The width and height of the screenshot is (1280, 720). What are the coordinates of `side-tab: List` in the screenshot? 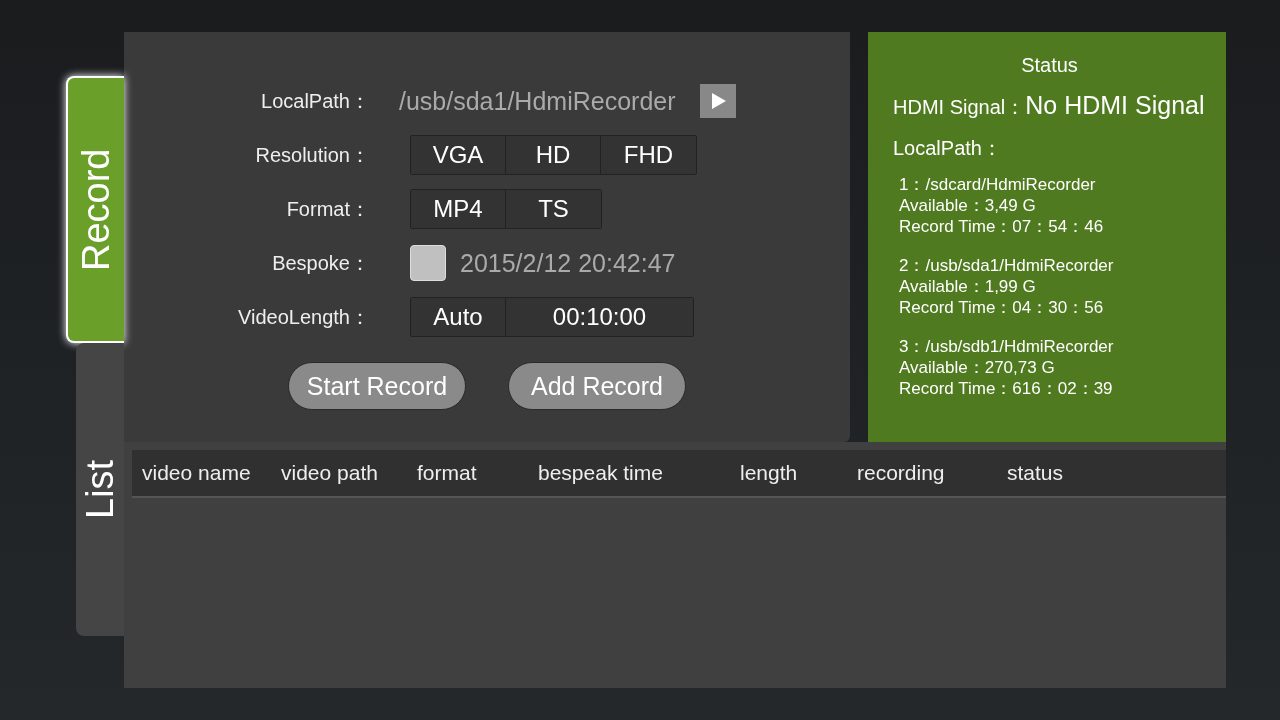 It's located at (100, 489).